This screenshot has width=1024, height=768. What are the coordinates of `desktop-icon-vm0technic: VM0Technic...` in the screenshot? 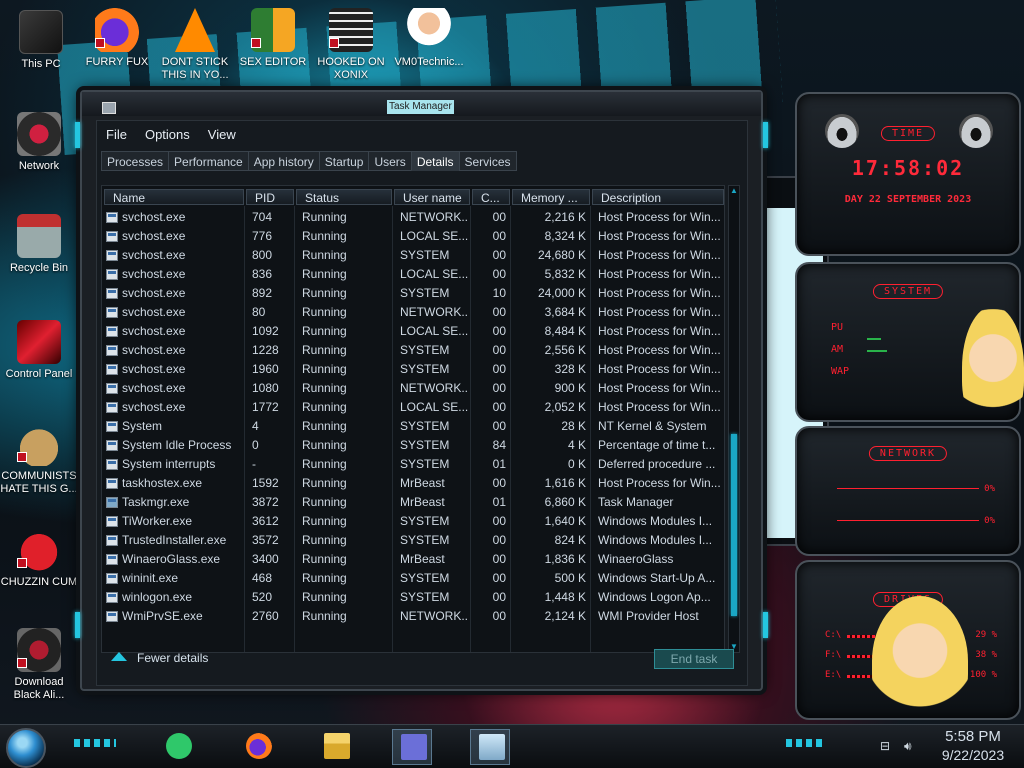 It's located at (429, 38).